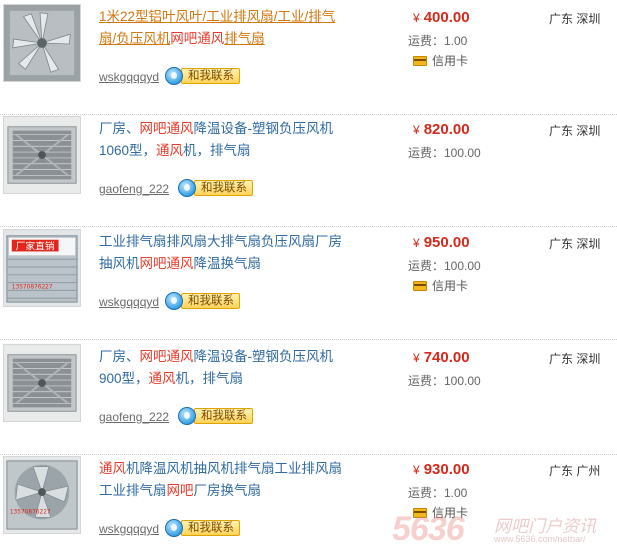 This screenshot has height=560, width=617. What do you see at coordinates (224, 368) in the screenshot?
I see `product-title-link: 厂房、网吧通风降温设备-塑钢负压风机 900型，通风机，排气扇` at bounding box center [224, 368].